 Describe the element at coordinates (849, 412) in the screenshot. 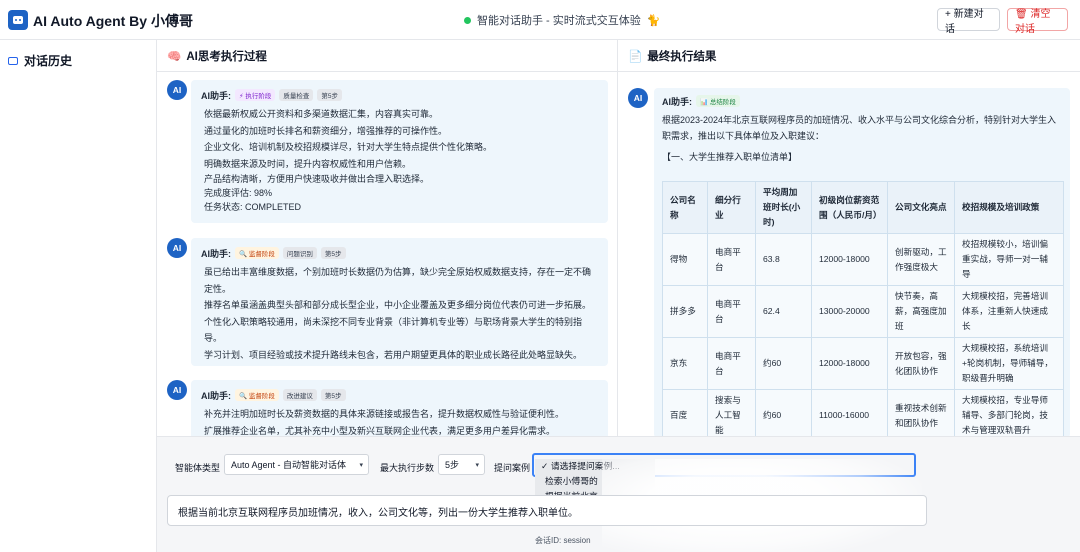

I see `table-cell: 11000-16000` at that location.